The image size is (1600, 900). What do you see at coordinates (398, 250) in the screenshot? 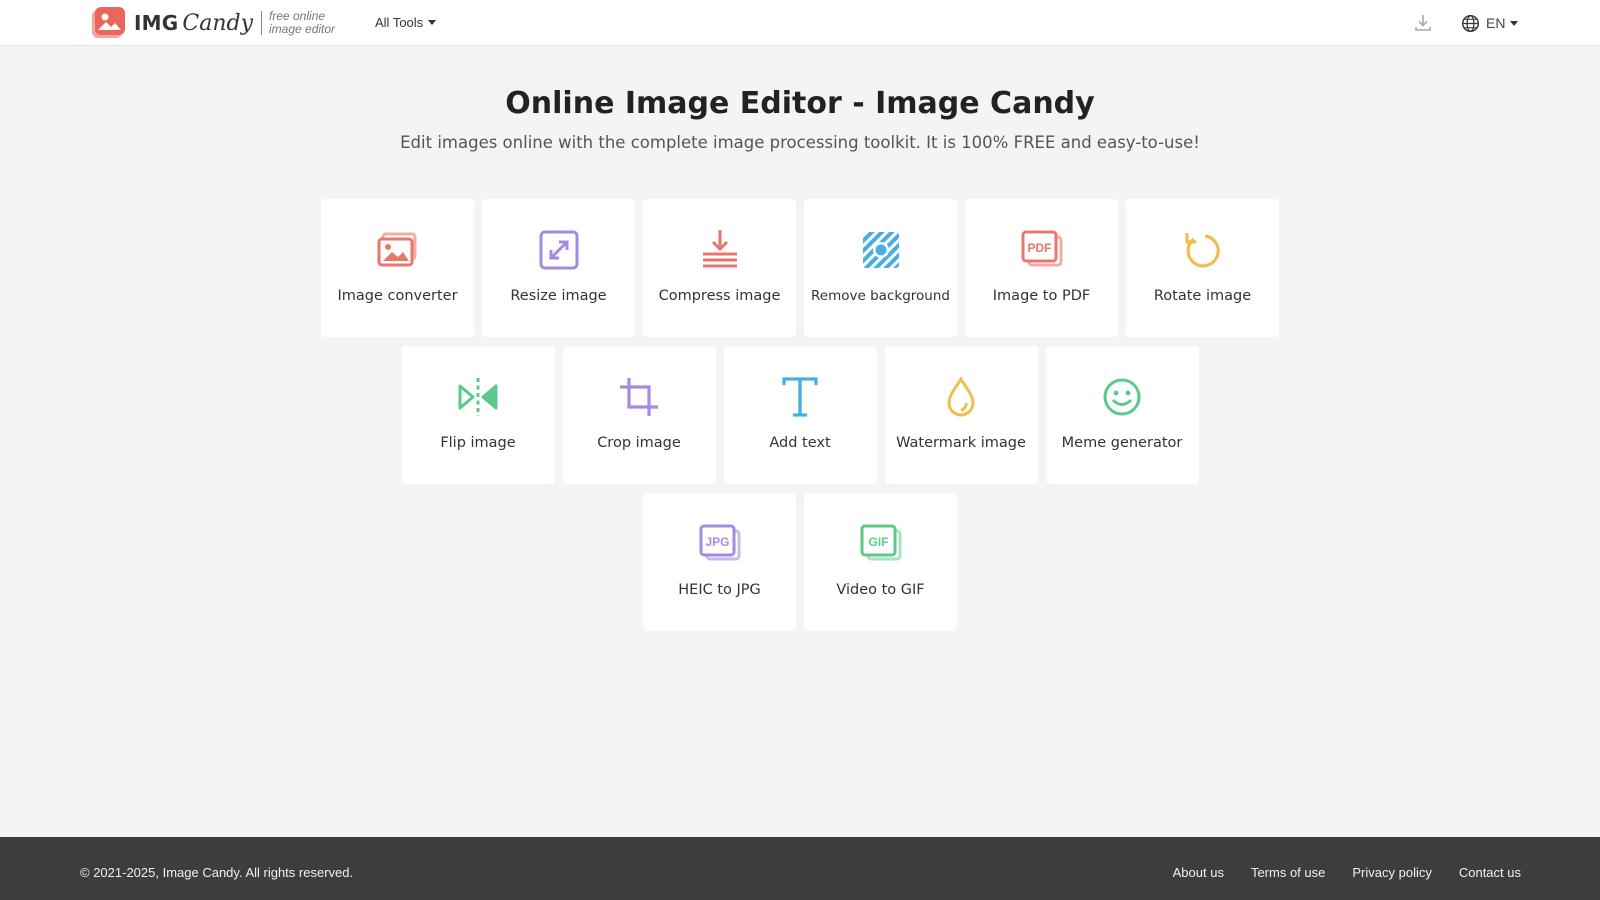
I see `image-converter-icon` at bounding box center [398, 250].